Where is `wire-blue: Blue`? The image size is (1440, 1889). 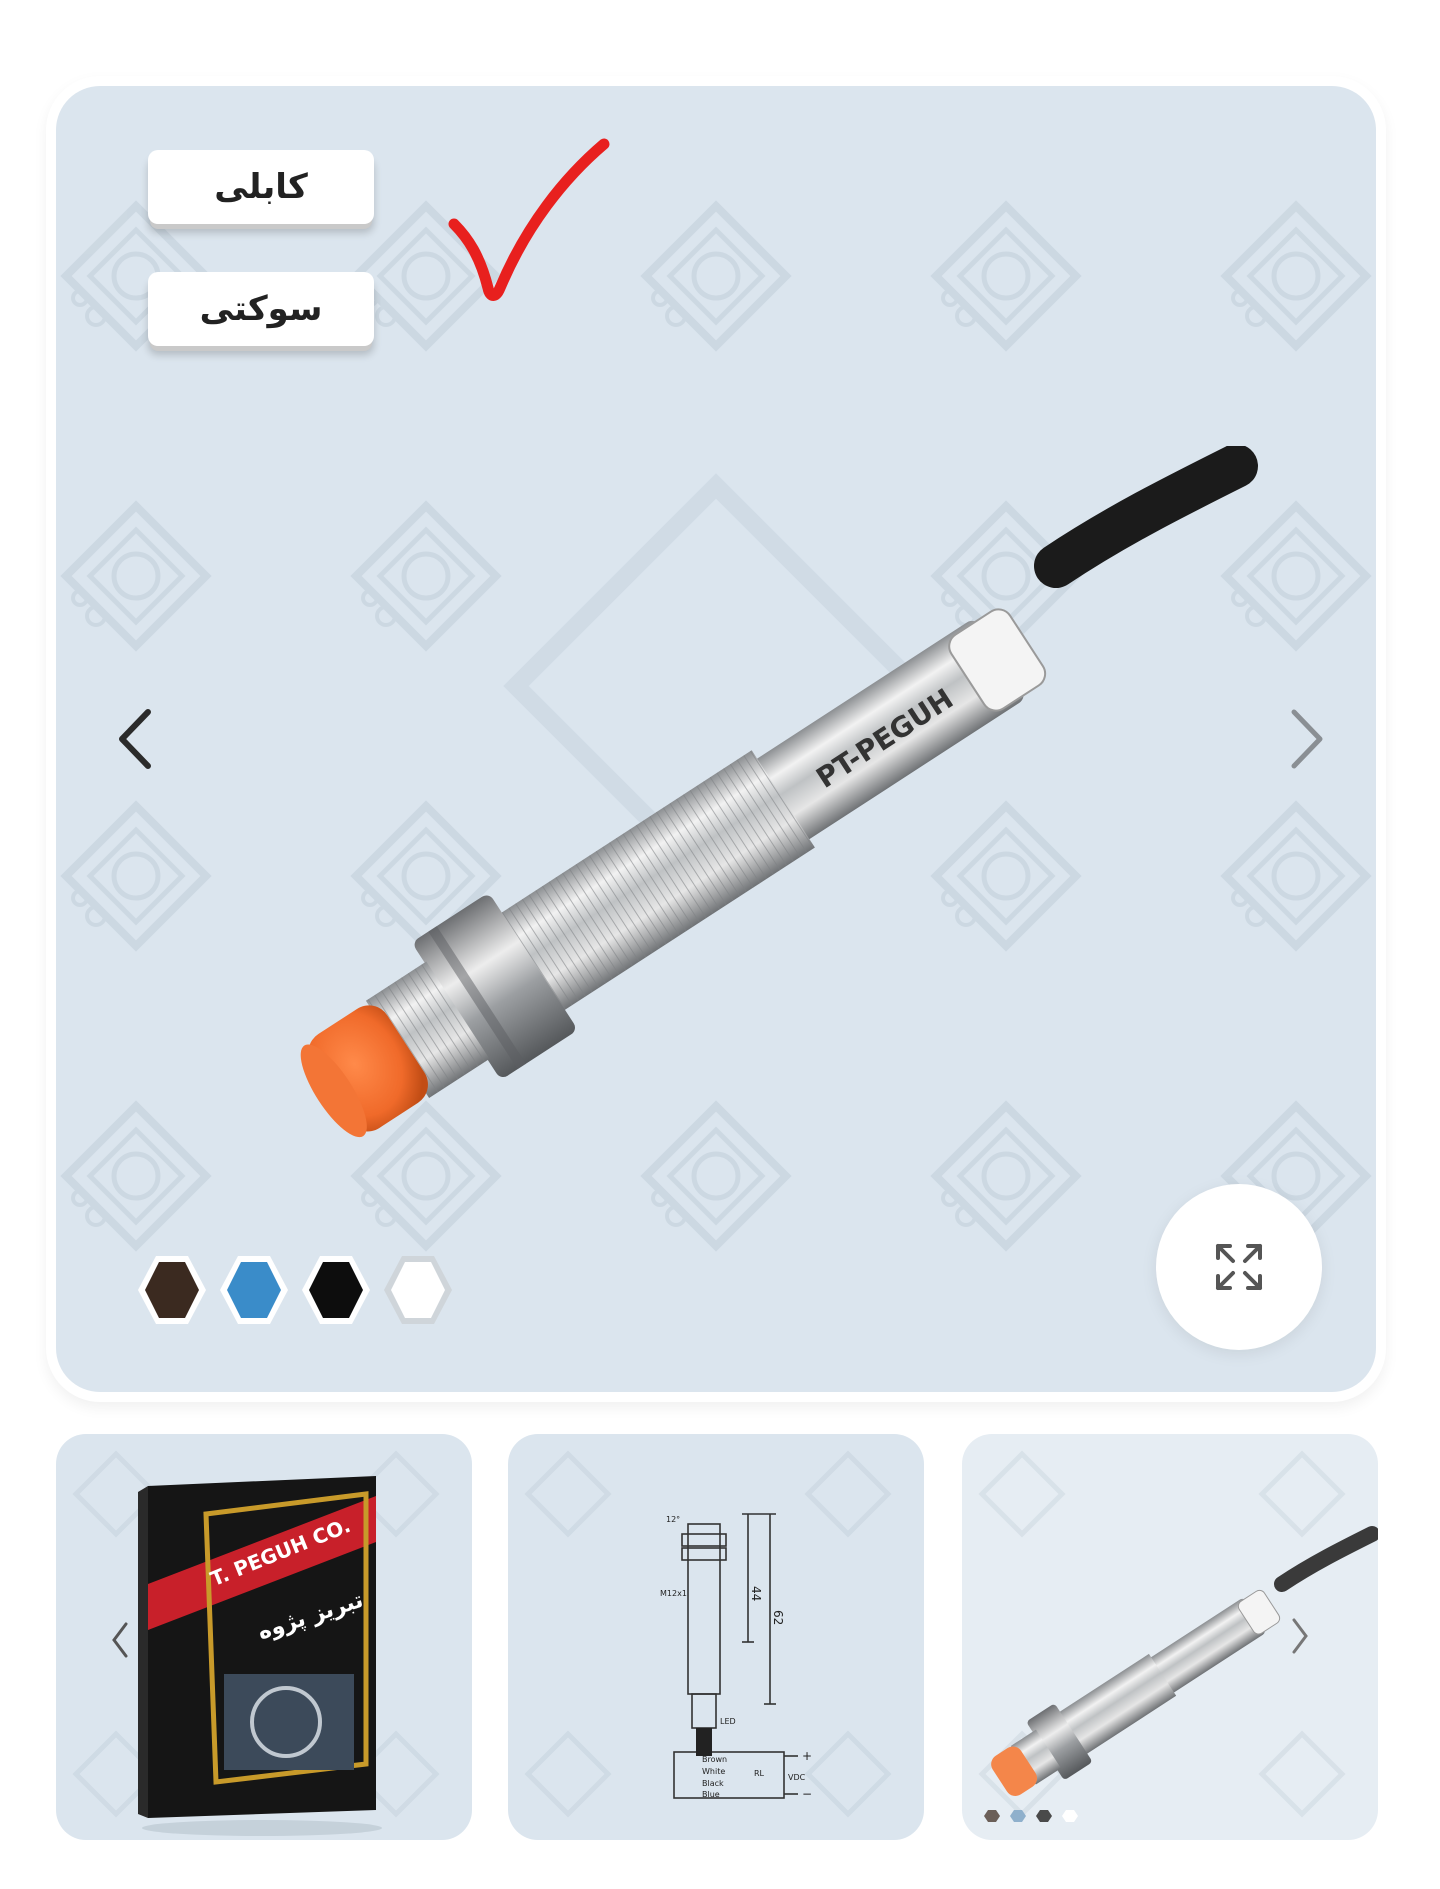 wire-blue: Blue is located at coordinates (711, 1794).